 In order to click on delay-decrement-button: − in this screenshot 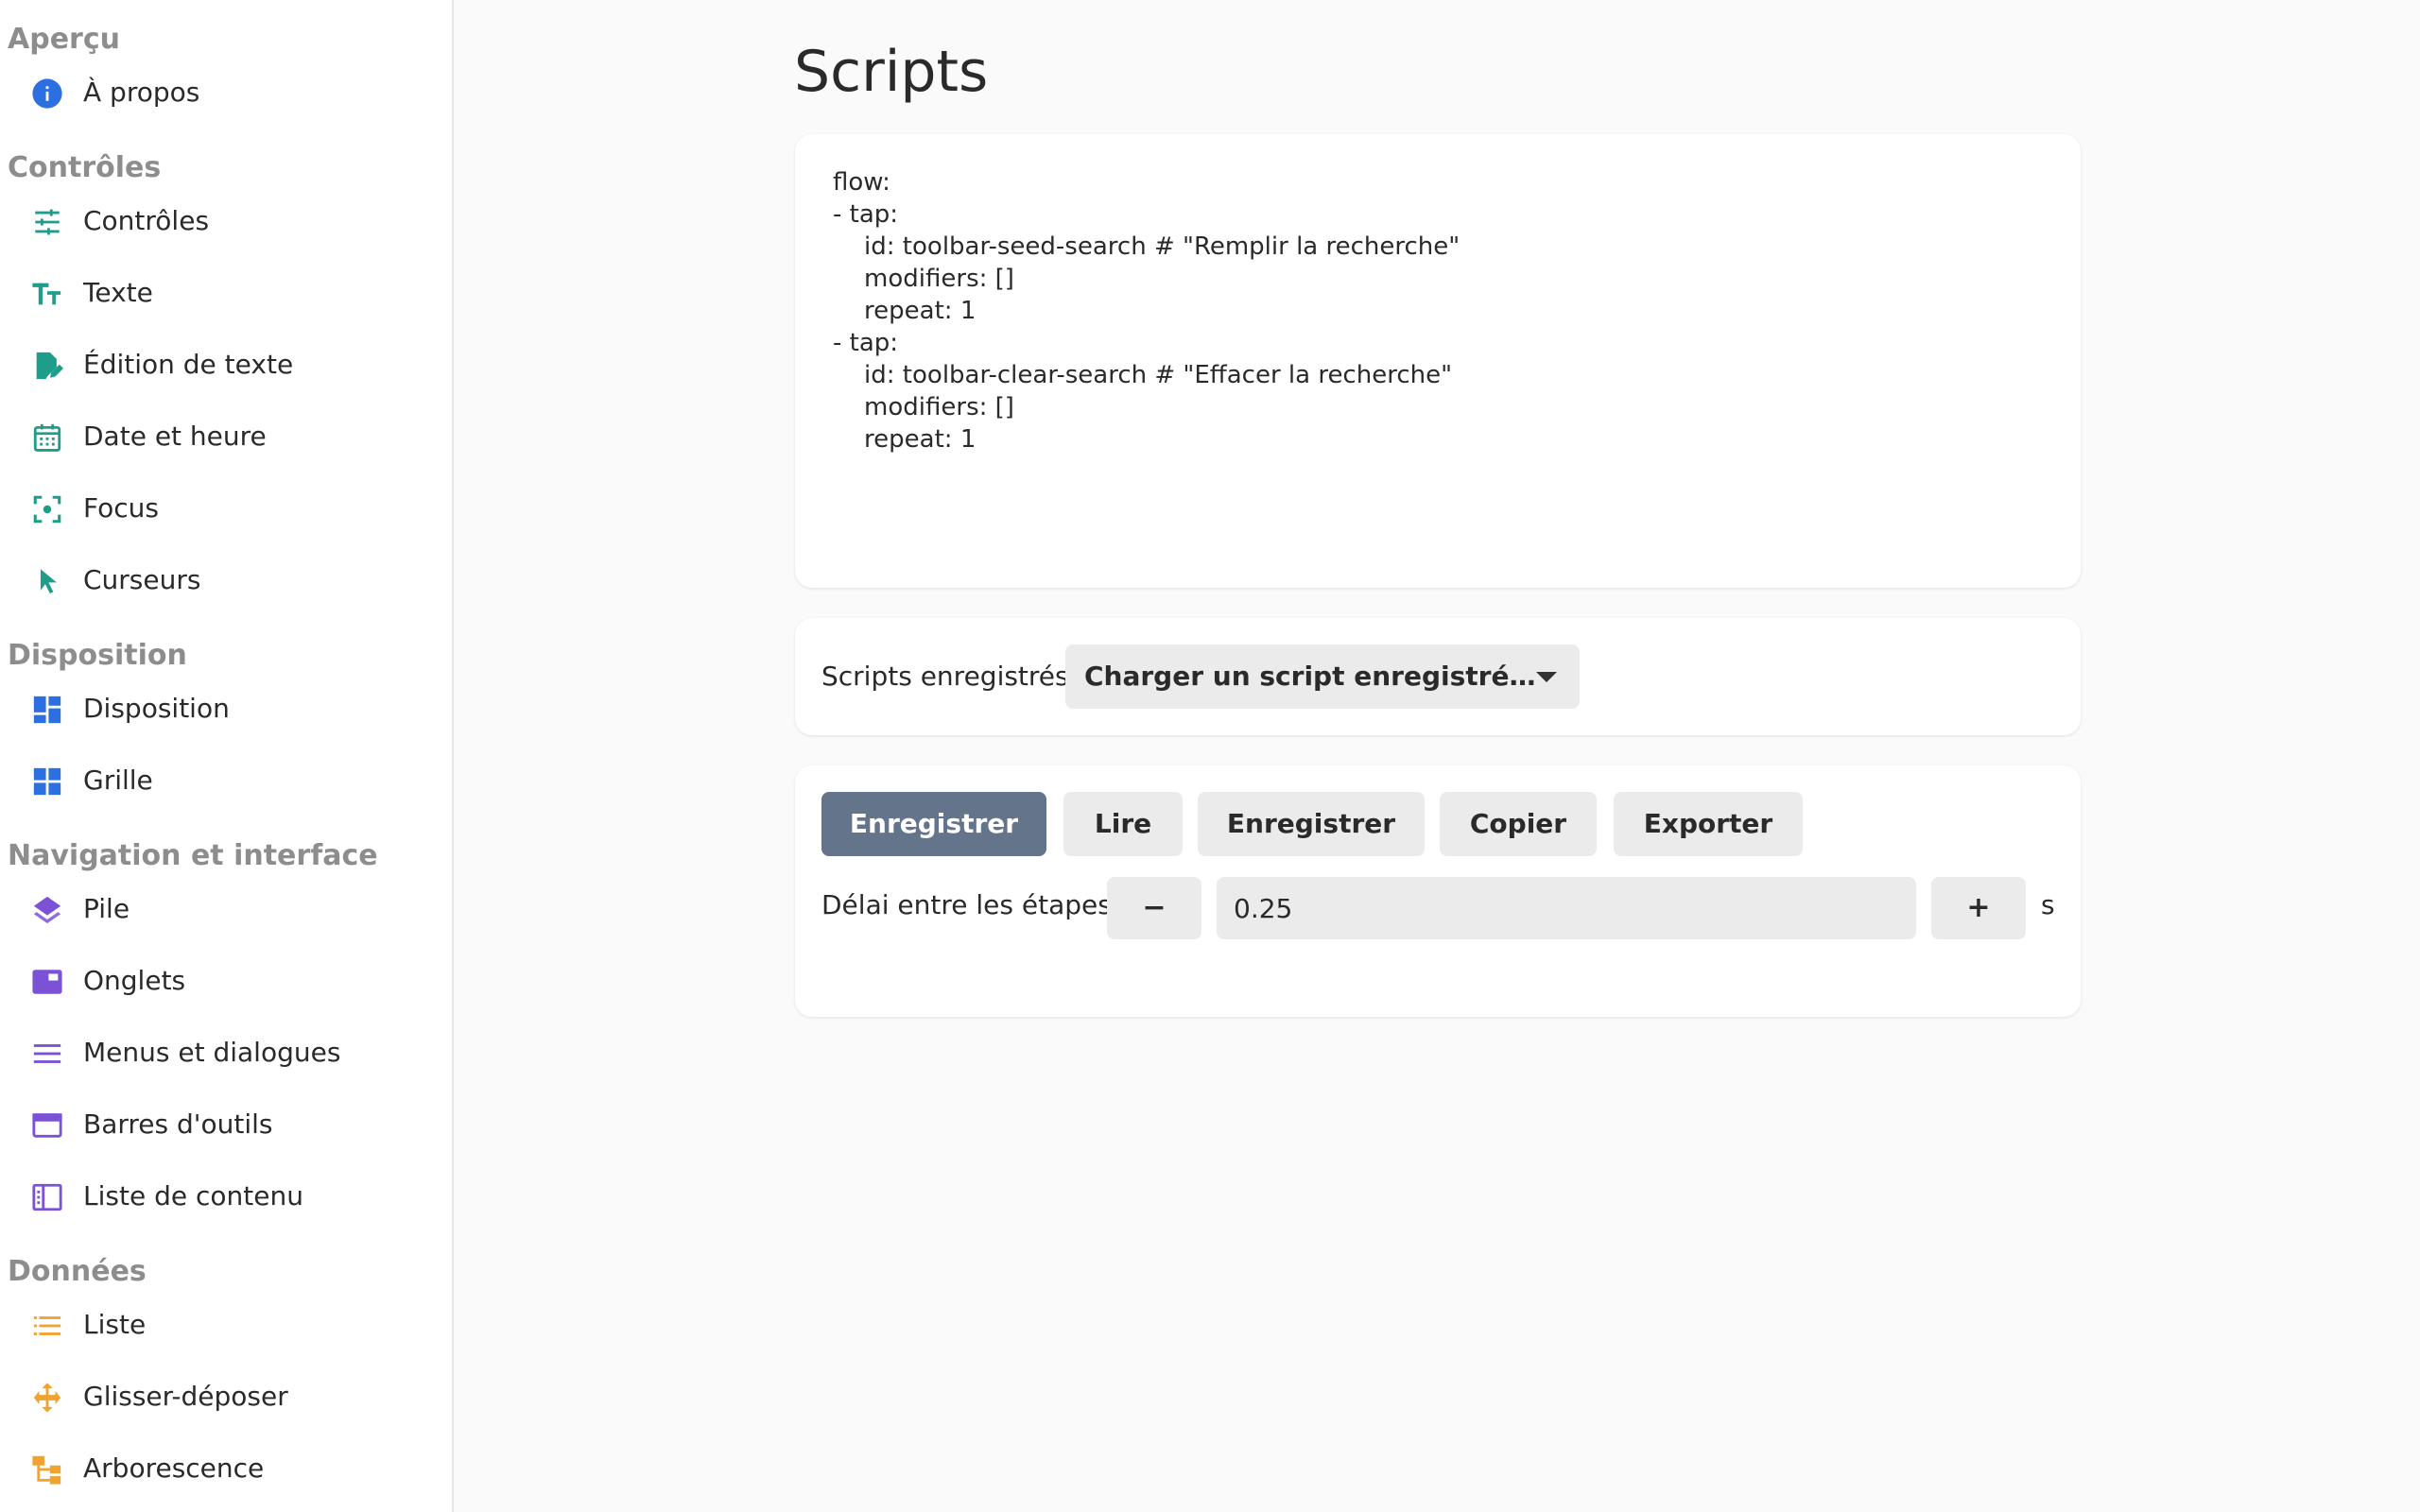, I will do `click(1154, 908)`.